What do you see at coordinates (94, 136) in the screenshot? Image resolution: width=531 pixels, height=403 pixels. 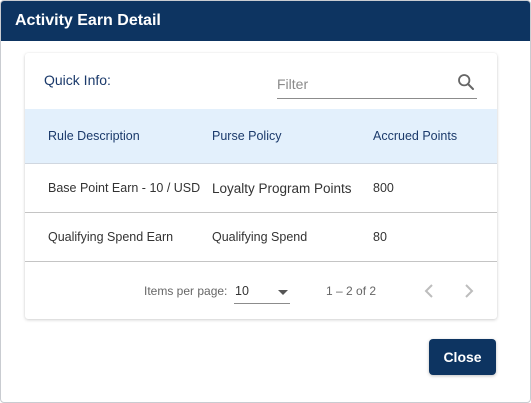 I see `column-header-rule-description: Rule Description` at bounding box center [94, 136].